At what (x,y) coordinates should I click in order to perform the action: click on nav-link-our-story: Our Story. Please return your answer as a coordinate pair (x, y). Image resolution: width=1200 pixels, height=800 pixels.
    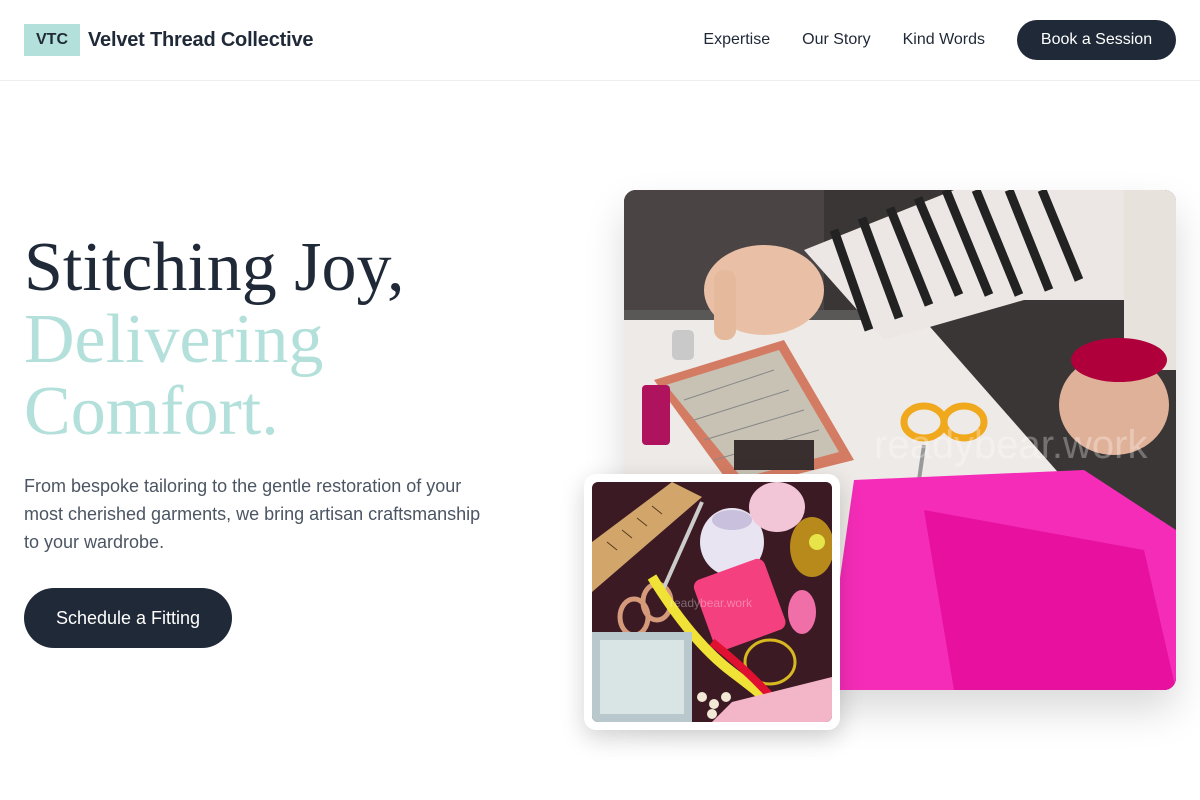
    Looking at the image, I should click on (836, 40).